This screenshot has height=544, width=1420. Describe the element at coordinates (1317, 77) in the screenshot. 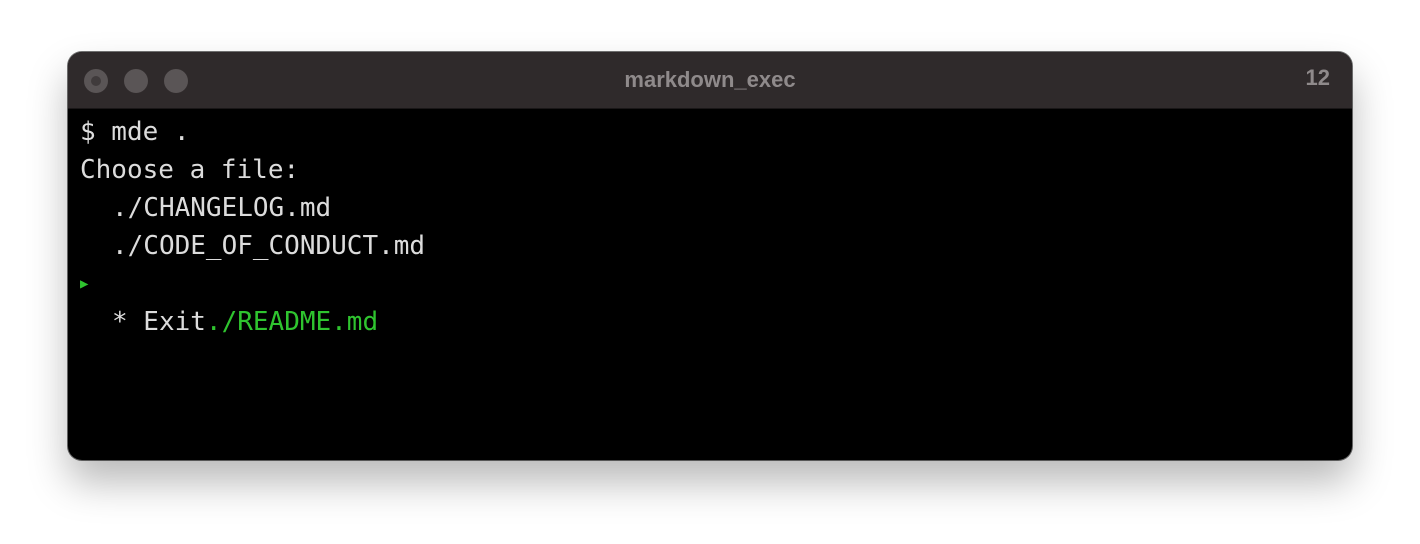

I see `window-count: 12` at that location.